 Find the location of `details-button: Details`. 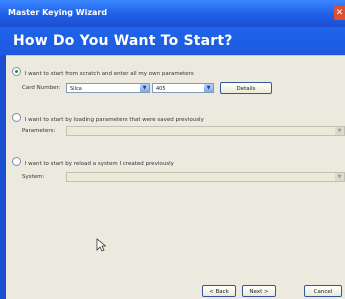

details-button: Details is located at coordinates (246, 88).